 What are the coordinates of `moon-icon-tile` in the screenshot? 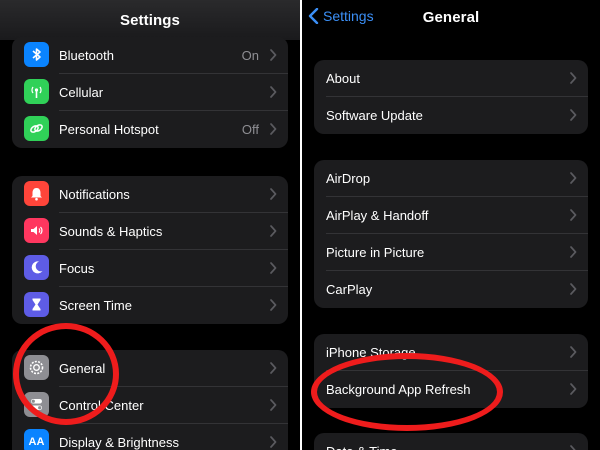 It's located at (36, 267).